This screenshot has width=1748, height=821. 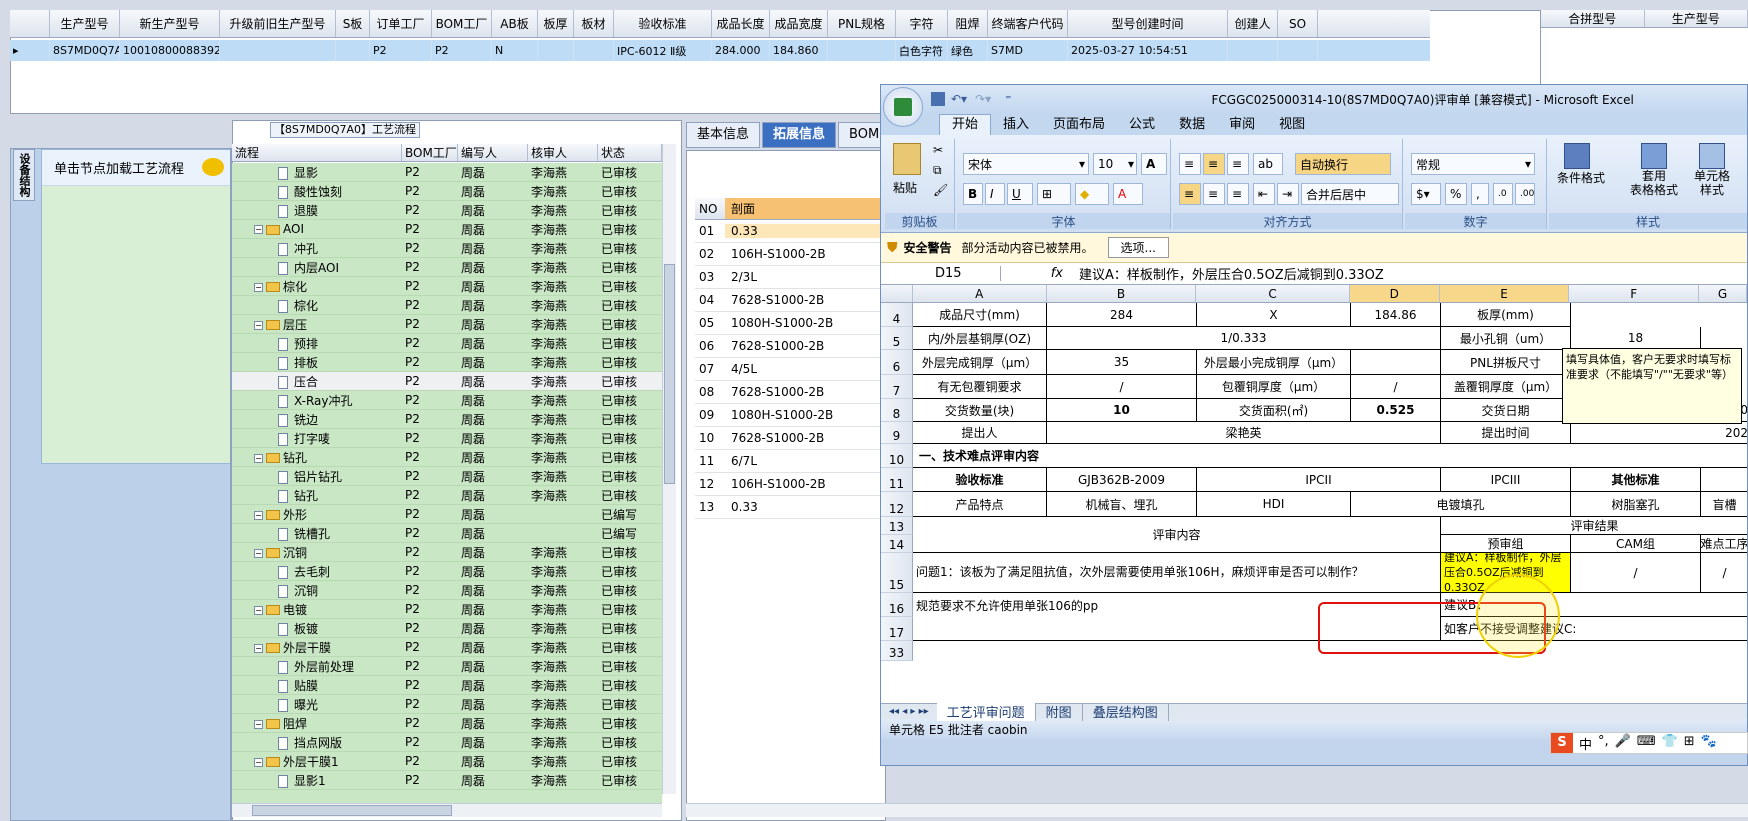 I want to click on layer-row: 13 0.33, so click(x=792, y=507).